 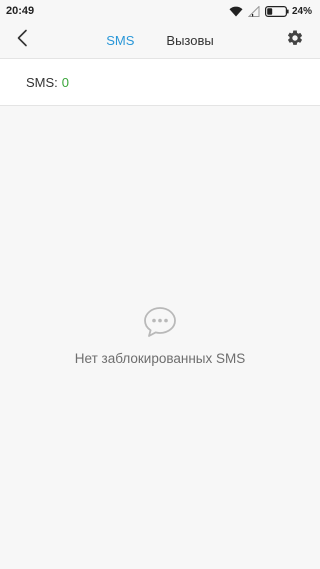 I want to click on chat-bubble-icon, so click(x=160, y=324).